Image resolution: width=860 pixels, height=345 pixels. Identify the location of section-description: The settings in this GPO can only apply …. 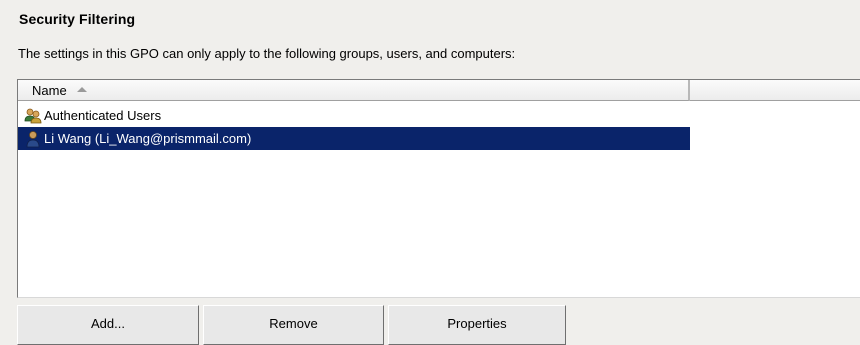
(267, 53).